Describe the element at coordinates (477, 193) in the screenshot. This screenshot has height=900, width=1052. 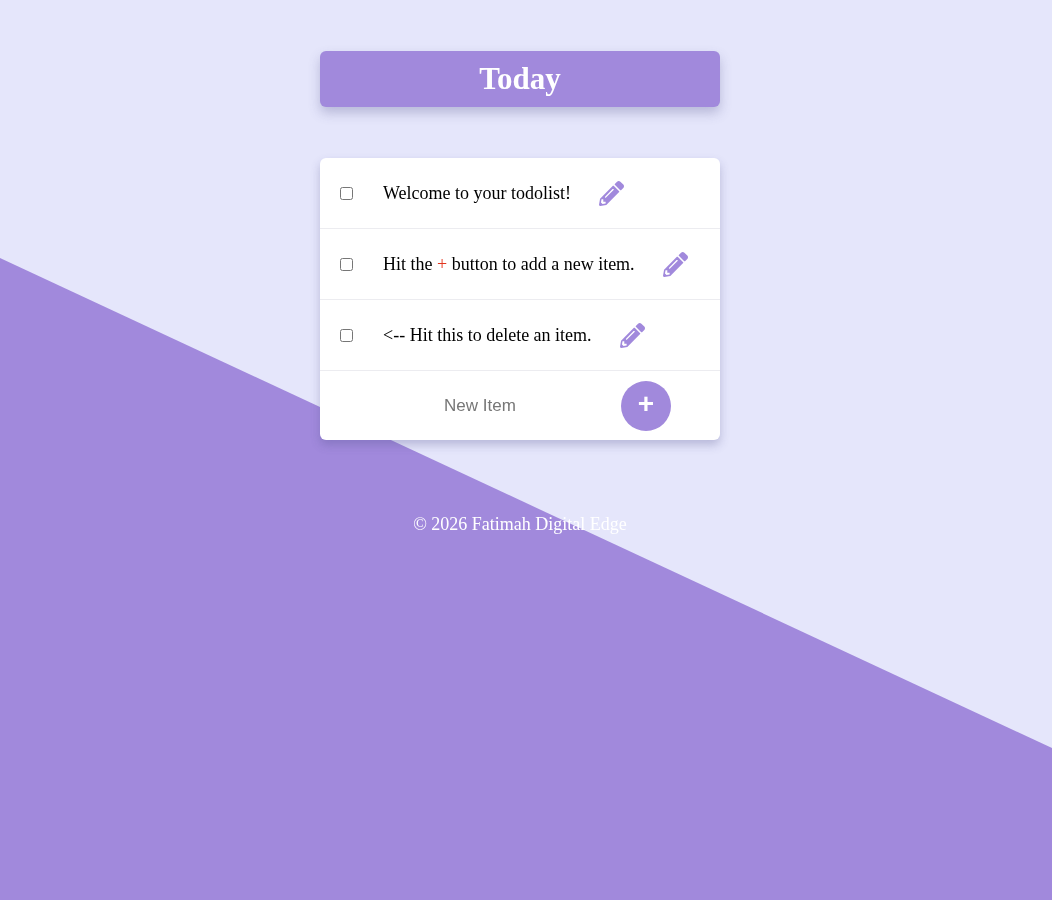
I see `todo-text: Welcome to your todolist!` at that location.